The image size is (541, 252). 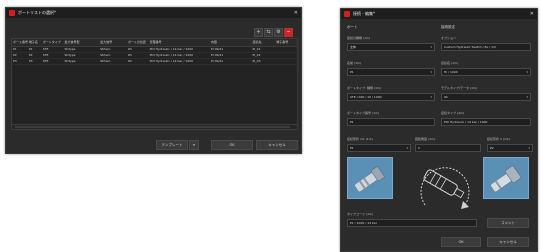 What do you see at coordinates (256, 49) in the screenshot?
I see `table-cell: PI_01` at bounding box center [256, 49].